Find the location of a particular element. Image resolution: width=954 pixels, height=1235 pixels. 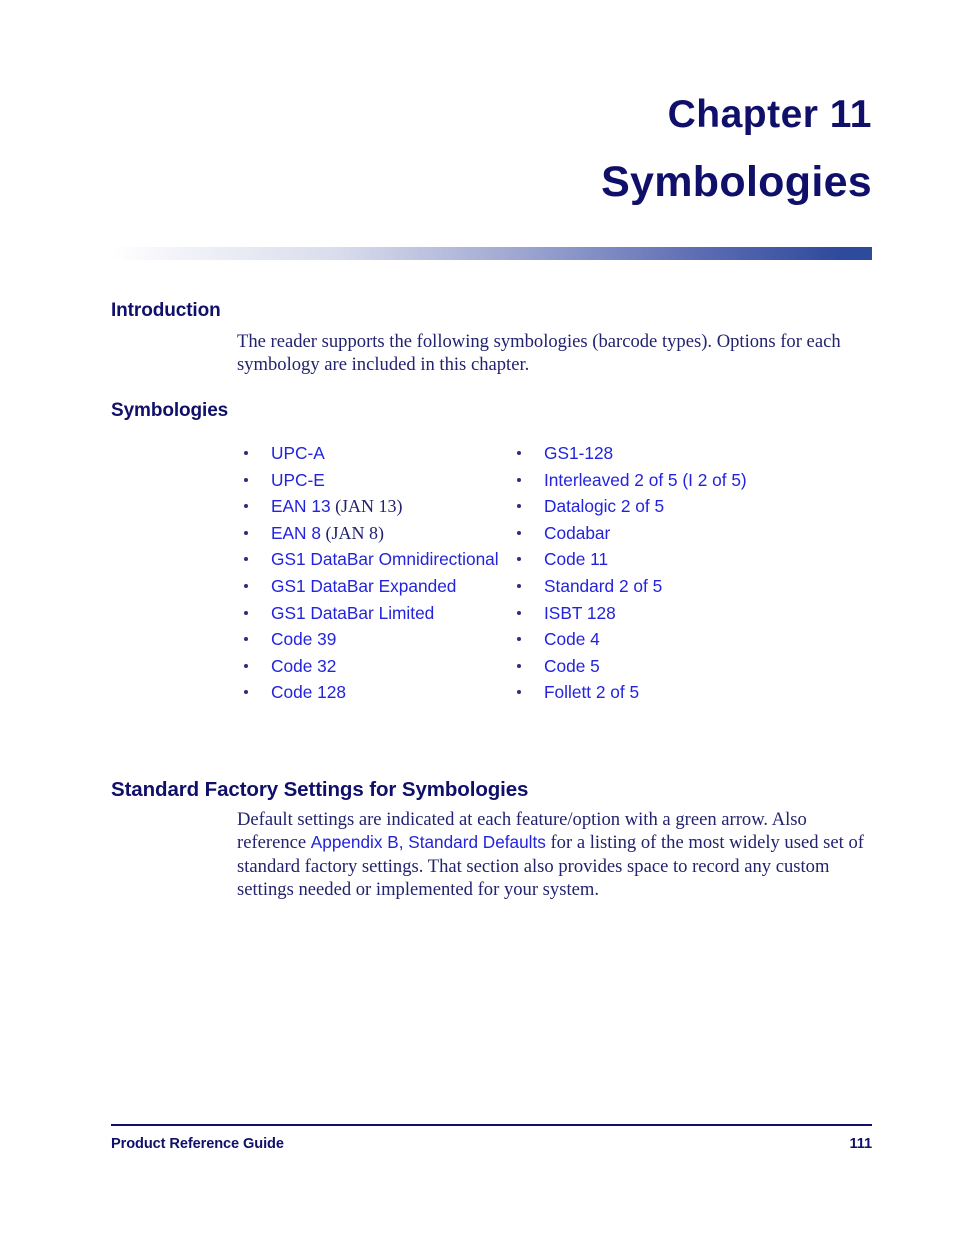

list-item: GS1 DataBar Limited is located at coordinates (375, 613).